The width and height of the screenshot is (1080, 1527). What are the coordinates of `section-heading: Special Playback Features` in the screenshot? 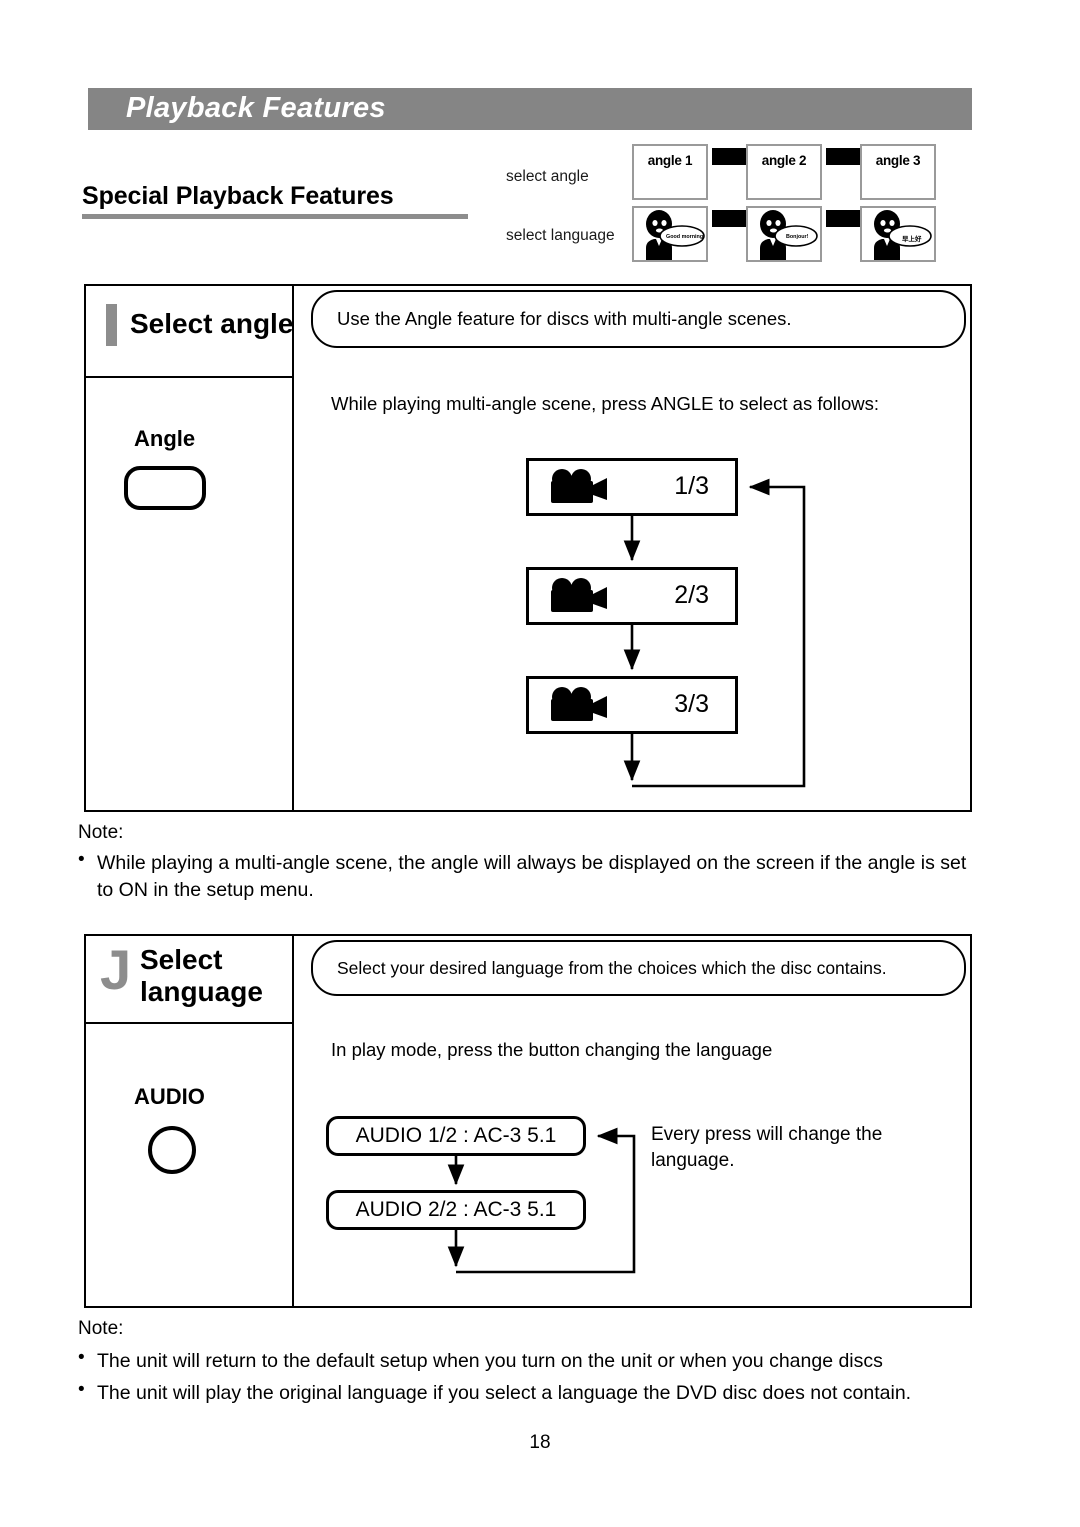 It's located at (238, 196).